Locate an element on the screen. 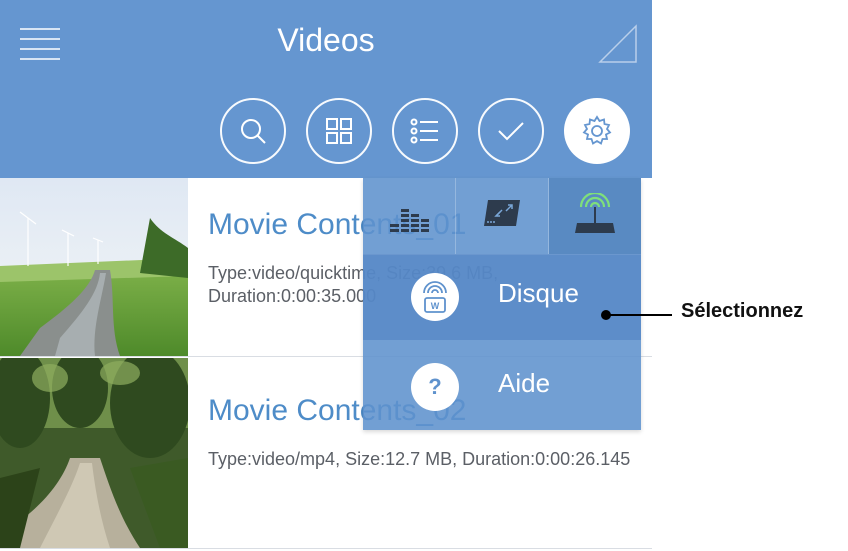 This screenshot has width=848, height=551. menu-item-label: Disque is located at coordinates (538, 293).